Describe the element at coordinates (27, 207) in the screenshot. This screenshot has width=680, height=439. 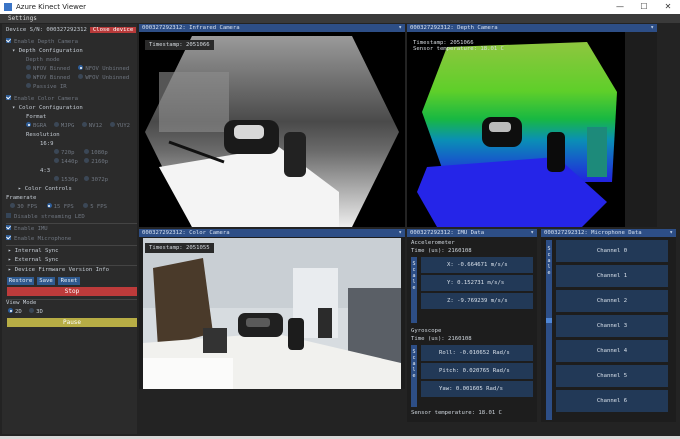
I see `fps-30-option: 30 FPS` at that location.